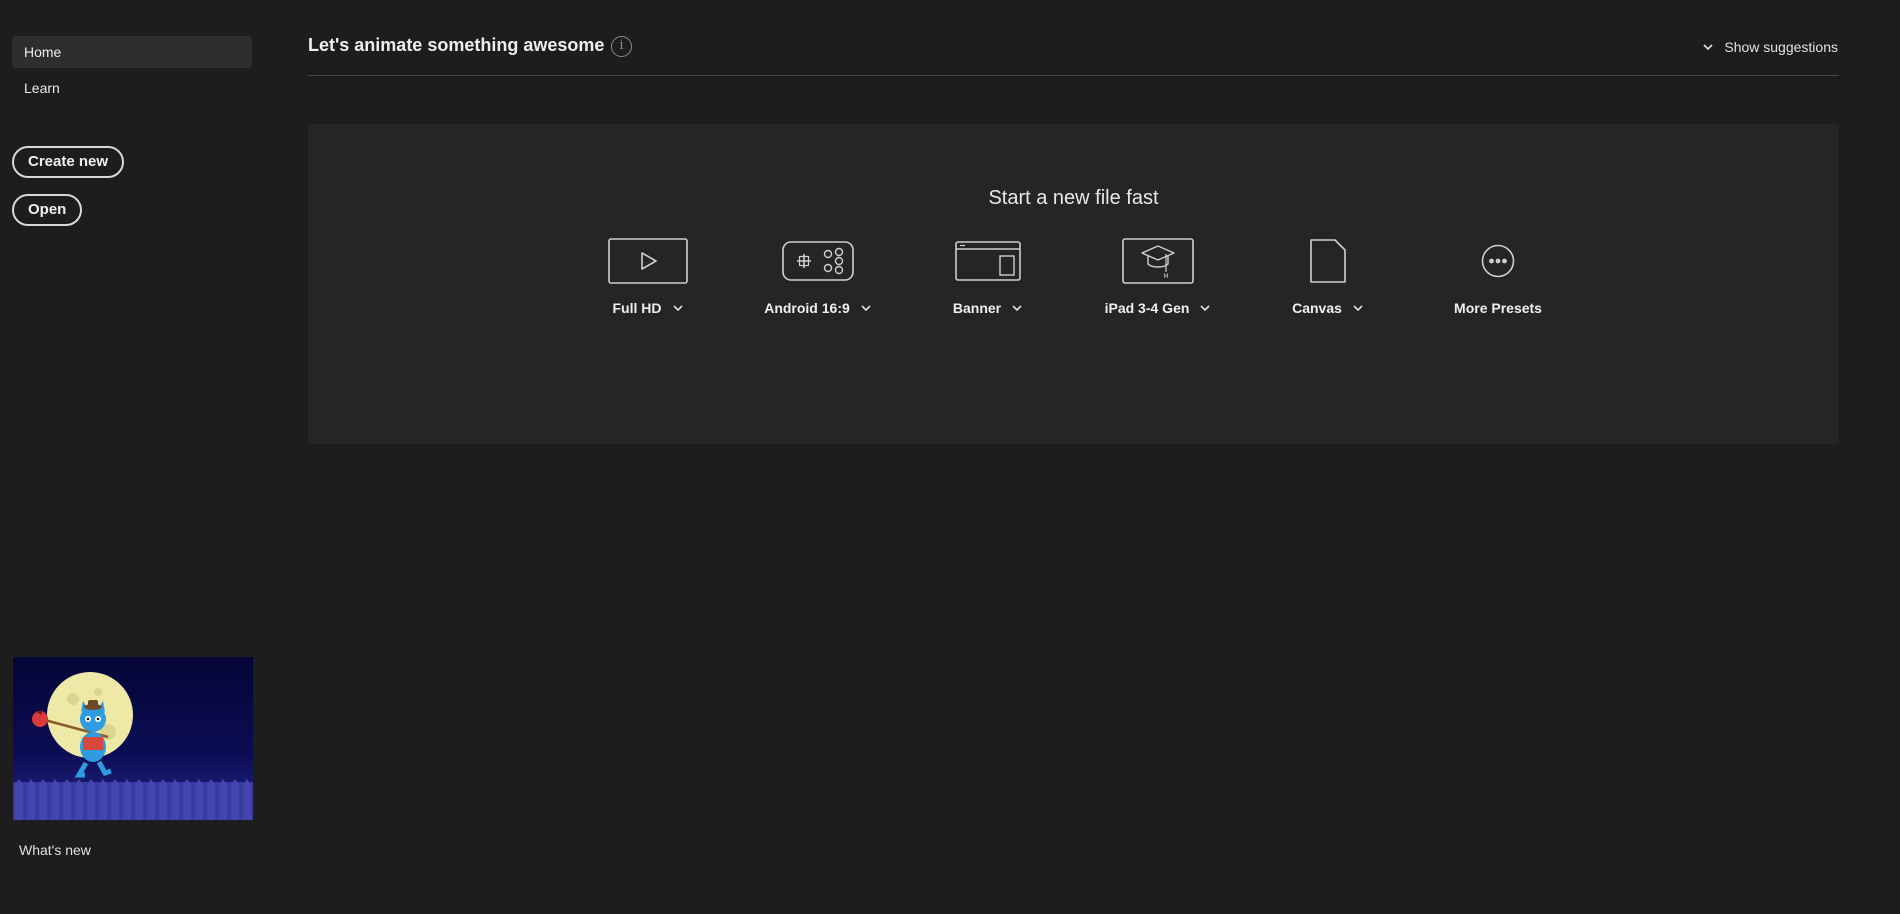 Image resolution: width=1900 pixels, height=914 pixels. I want to click on preset-canvas: Canvas, so click(1328, 283).